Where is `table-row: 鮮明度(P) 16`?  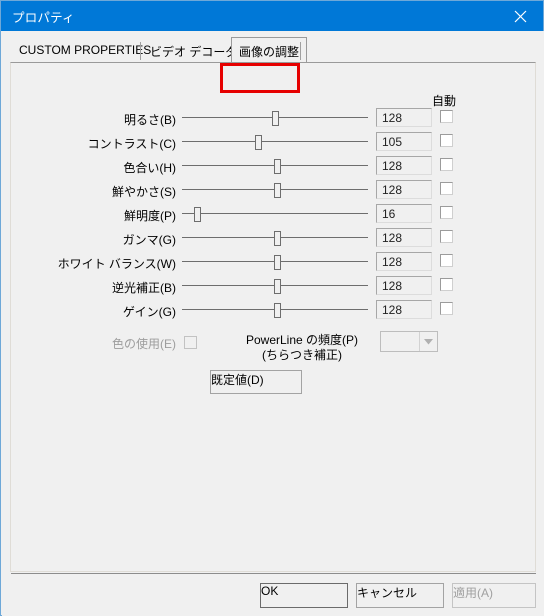
table-row: 鮮明度(P) 16 is located at coordinates (273, 215).